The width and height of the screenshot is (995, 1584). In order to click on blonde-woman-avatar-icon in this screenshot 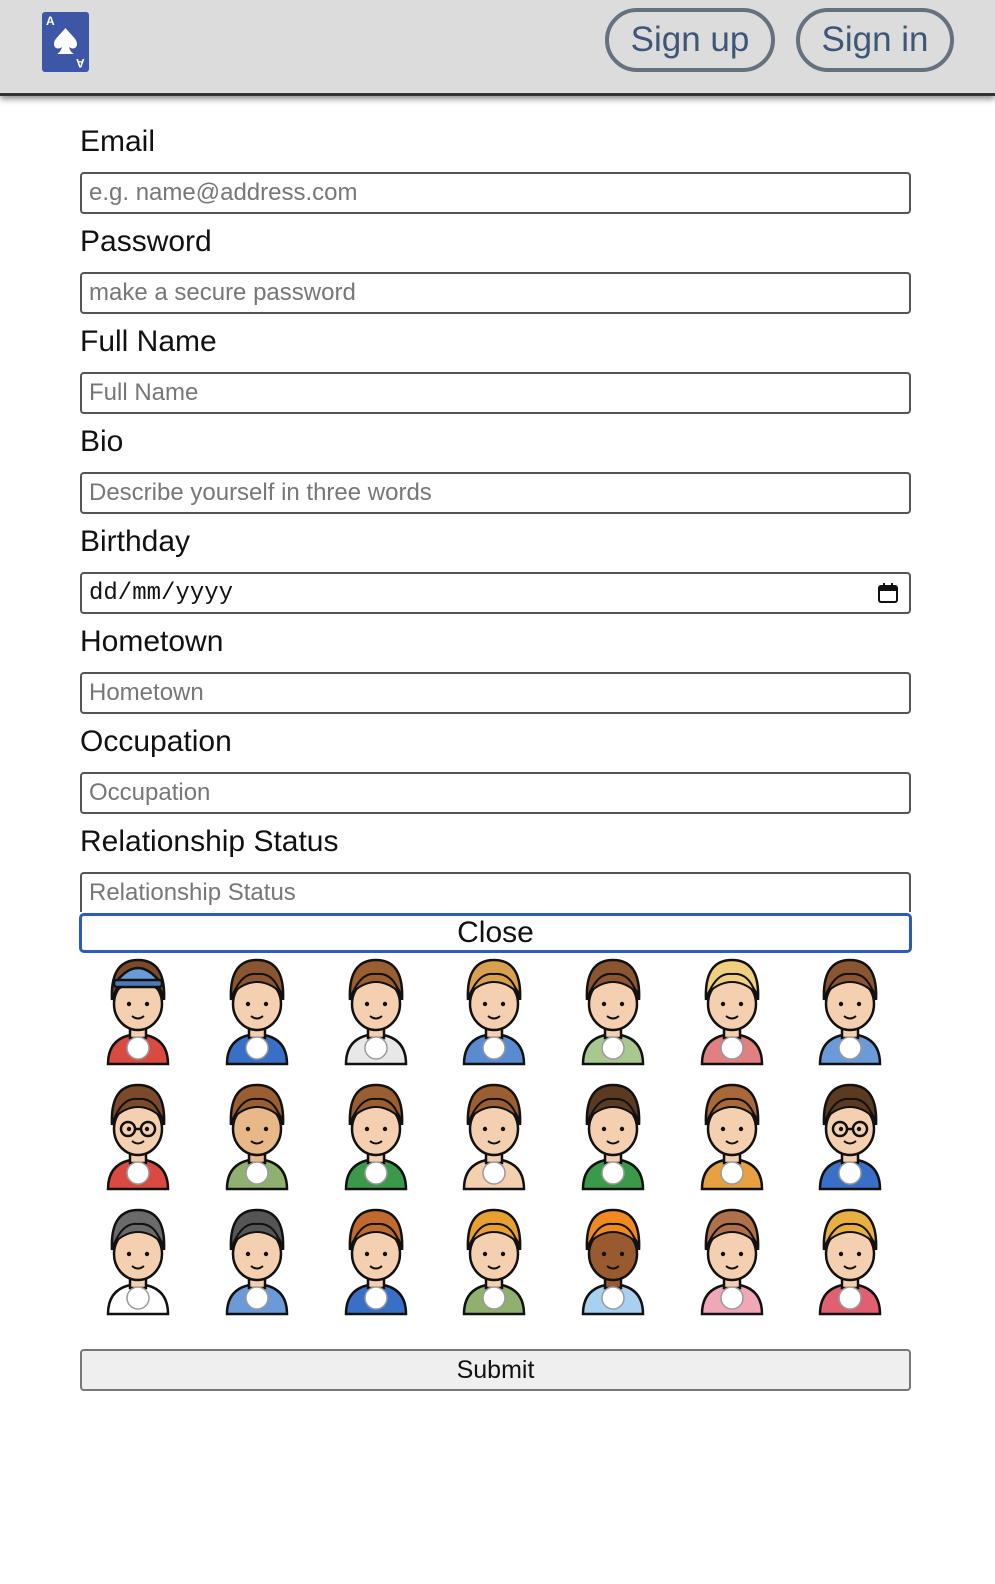, I will do `click(732, 1012)`.